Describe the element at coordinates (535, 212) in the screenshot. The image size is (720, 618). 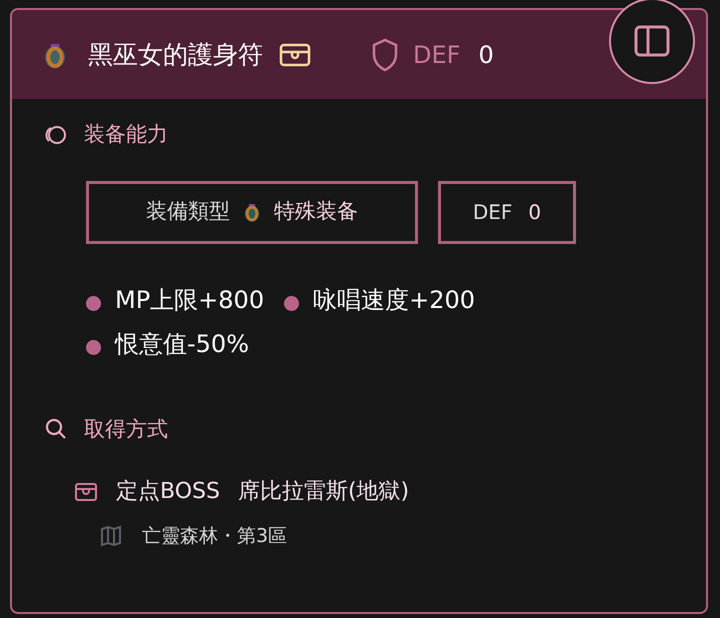
I see `def-box-value: 0` at that location.